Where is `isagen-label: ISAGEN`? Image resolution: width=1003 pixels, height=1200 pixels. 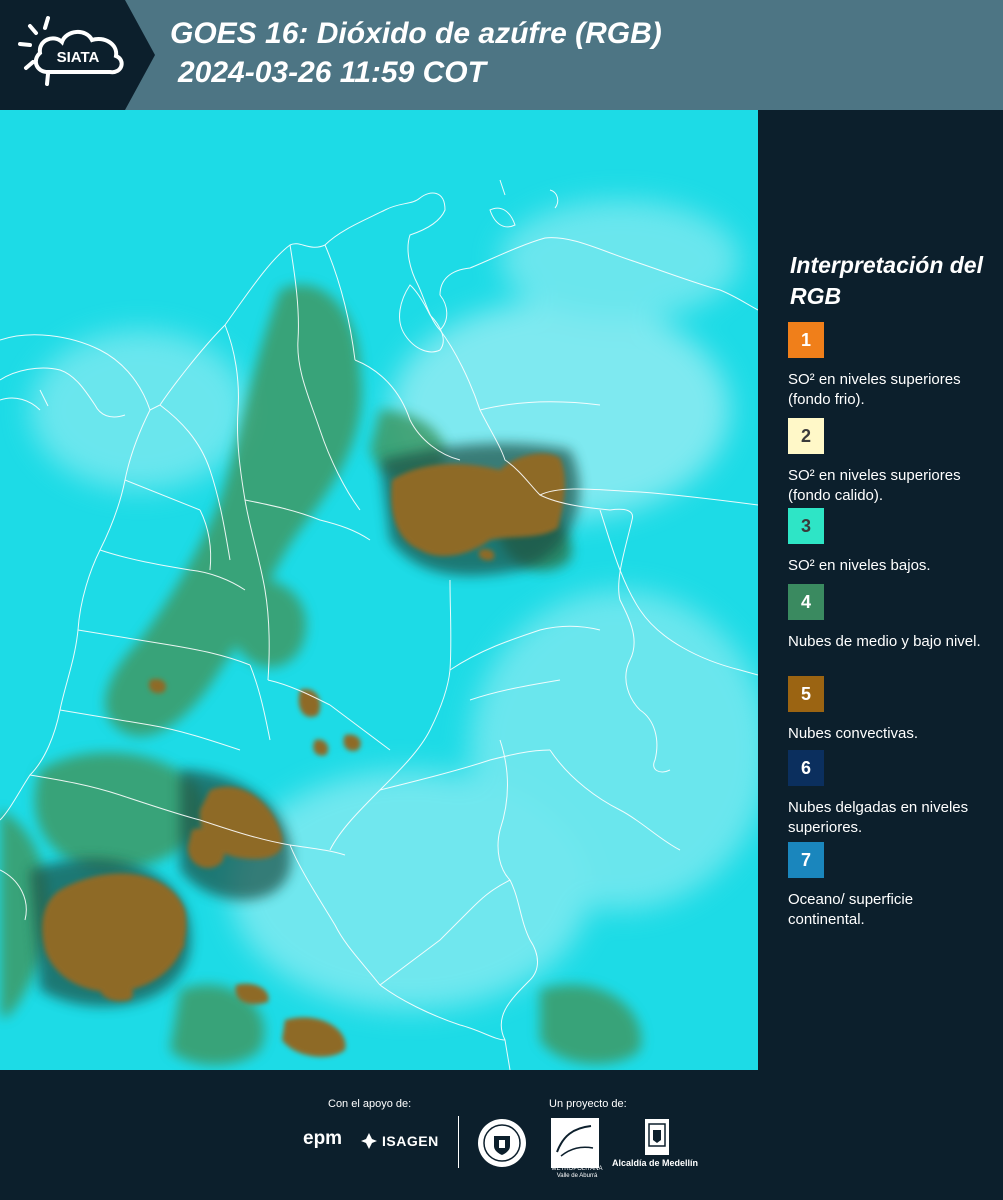
isagen-label: ISAGEN is located at coordinates (410, 1141).